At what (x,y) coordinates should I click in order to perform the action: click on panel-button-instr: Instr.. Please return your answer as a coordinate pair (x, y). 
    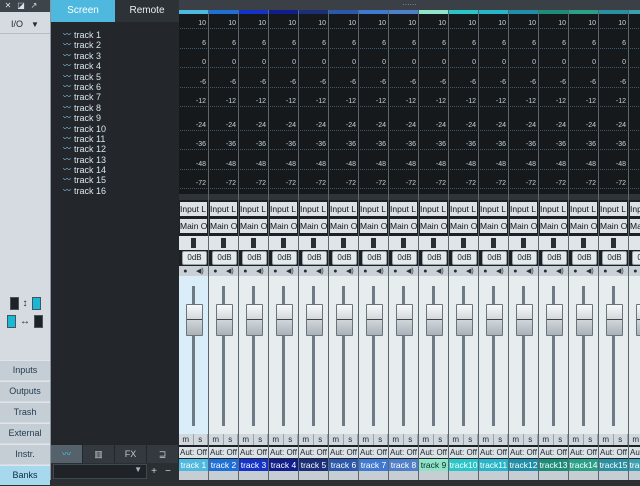
    Looking at the image, I should click on (25, 454).